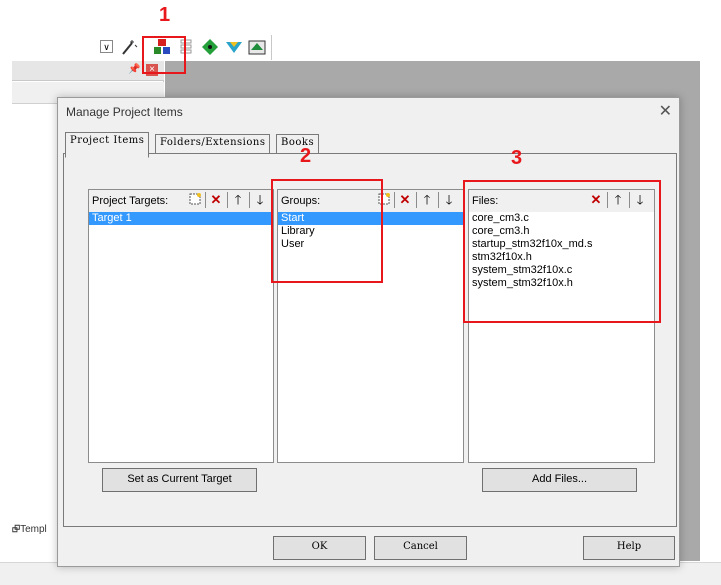  Describe the element at coordinates (107, 140) in the screenshot. I see `tab-label: Project Items` at that location.